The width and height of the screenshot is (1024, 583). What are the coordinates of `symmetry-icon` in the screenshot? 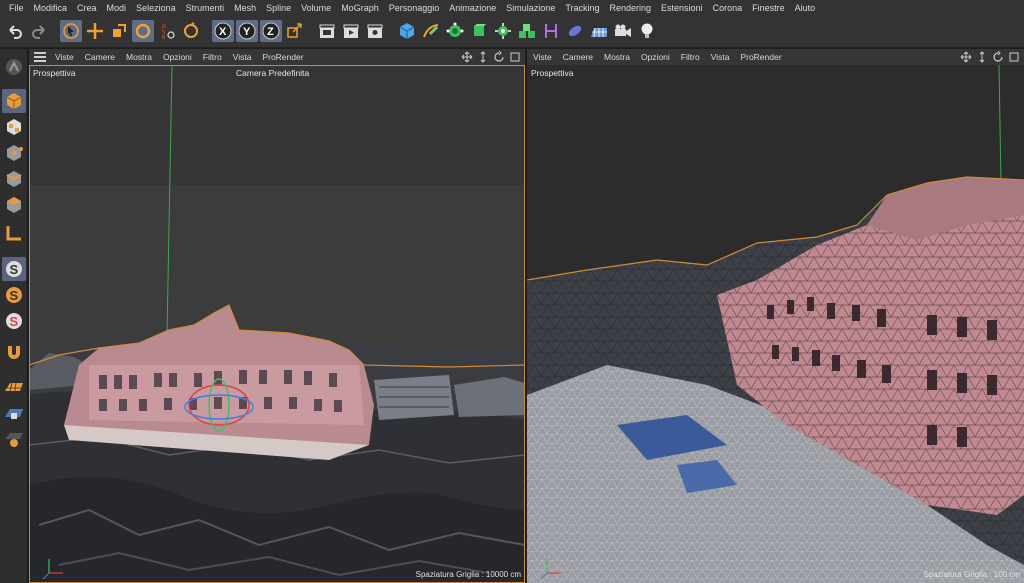 It's located at (14, 439).